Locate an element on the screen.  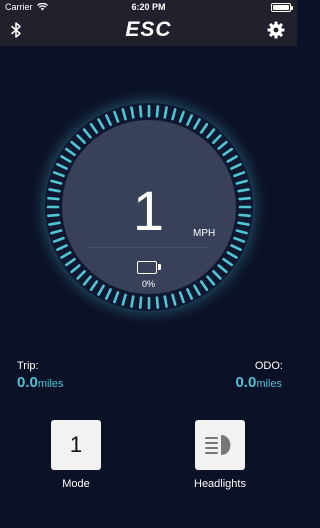
nav-bar: ESC is located at coordinates (148, 30).